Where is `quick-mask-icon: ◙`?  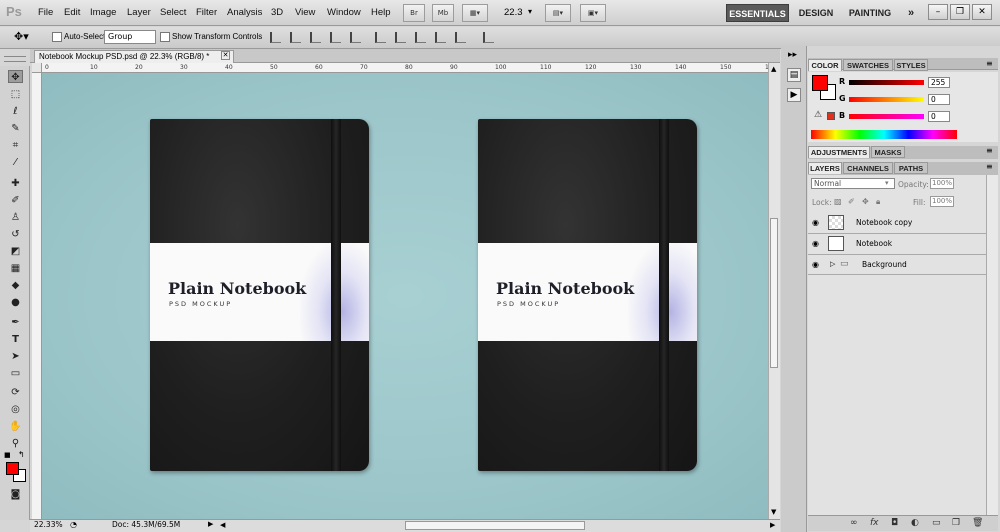 quick-mask-icon: ◙ is located at coordinates (15, 494).